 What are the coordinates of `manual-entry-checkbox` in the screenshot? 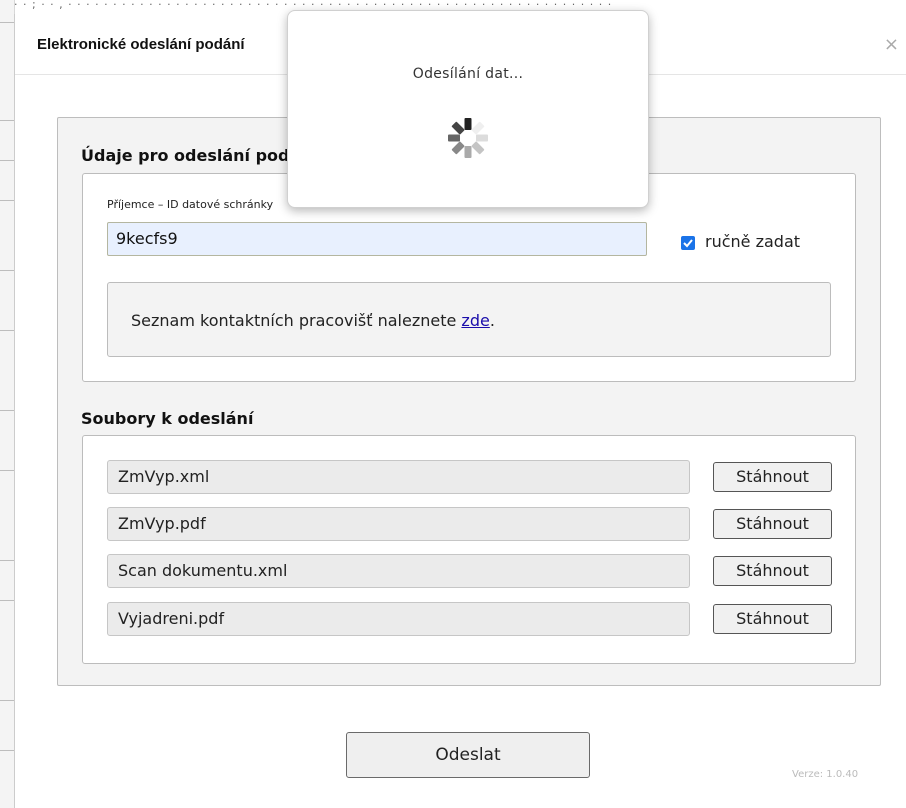 It's located at (688, 243).